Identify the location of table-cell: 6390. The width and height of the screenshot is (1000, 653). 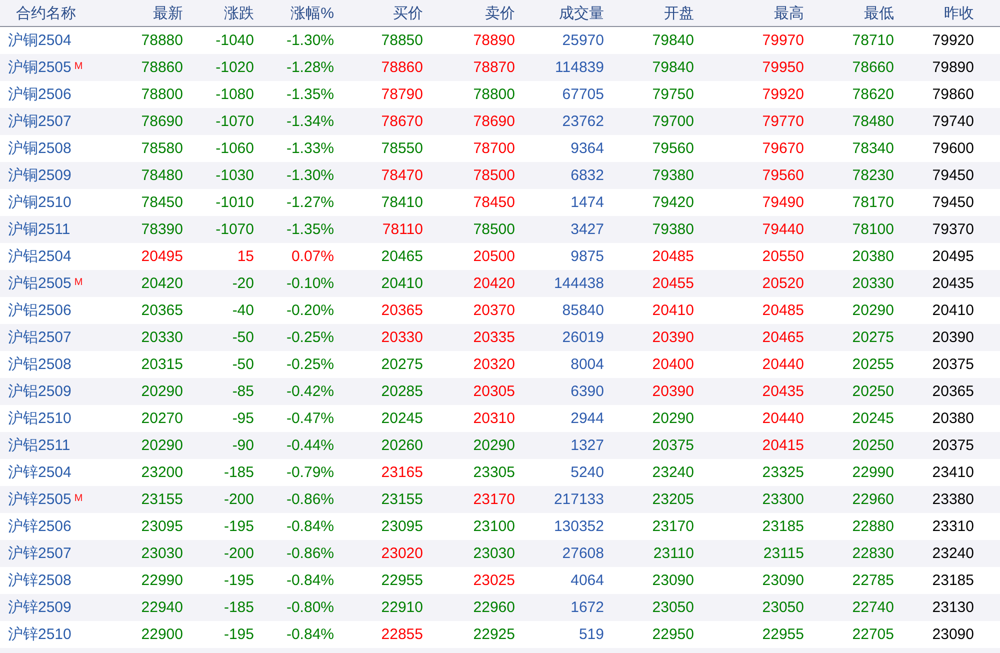
(587, 391).